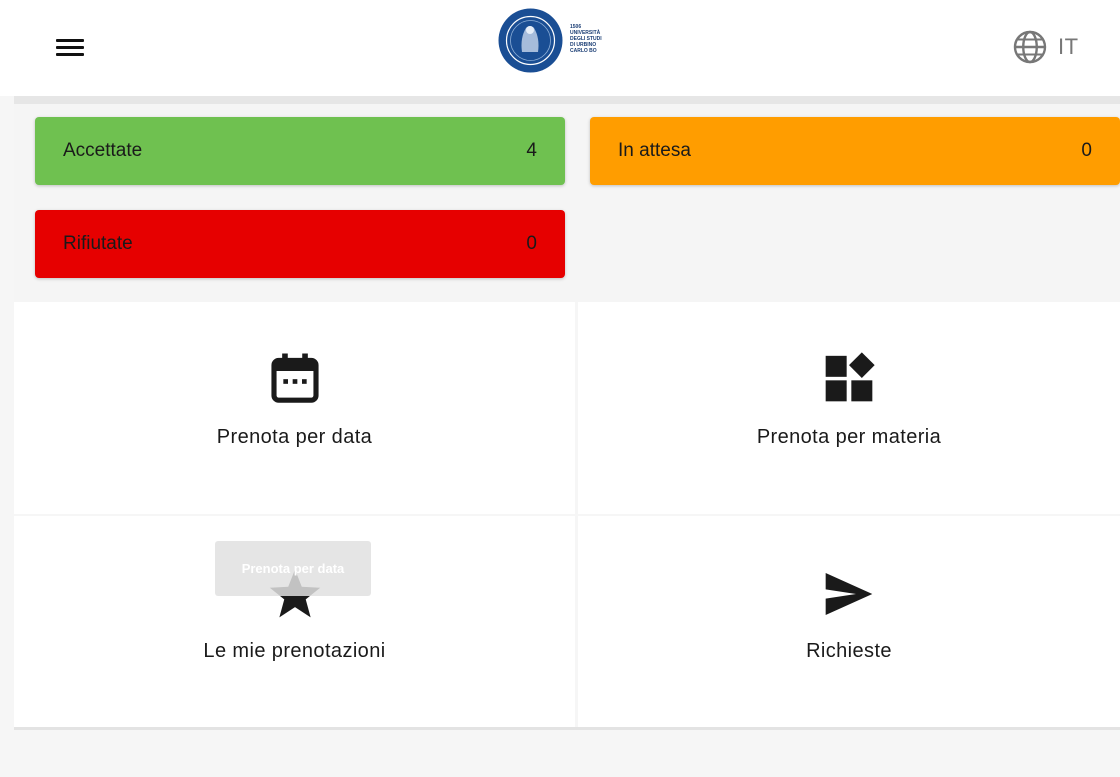 The image size is (1120, 777). I want to click on category-icon, so click(850, 377).